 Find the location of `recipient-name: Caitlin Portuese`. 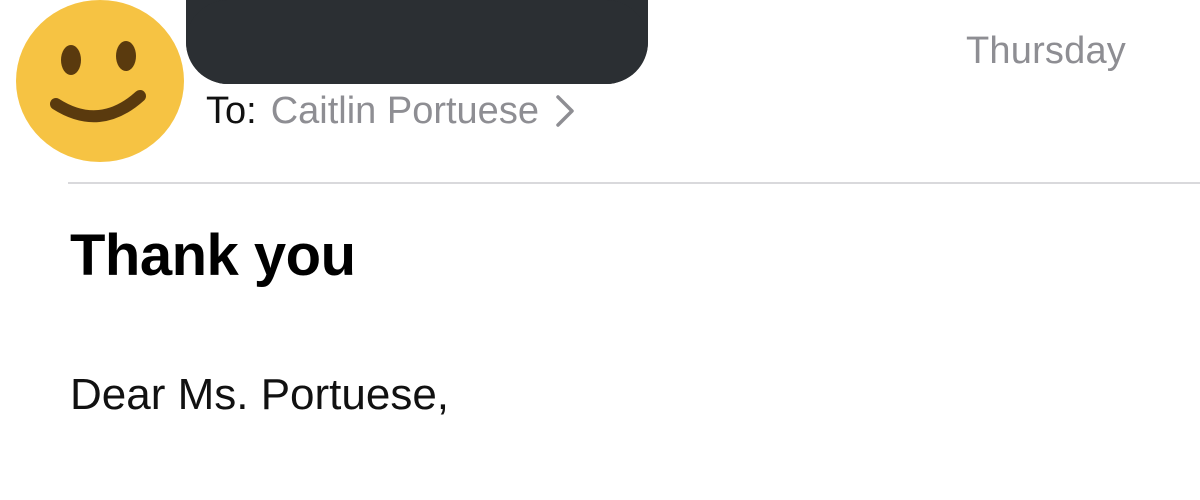

recipient-name: Caitlin Portuese is located at coordinates (405, 111).